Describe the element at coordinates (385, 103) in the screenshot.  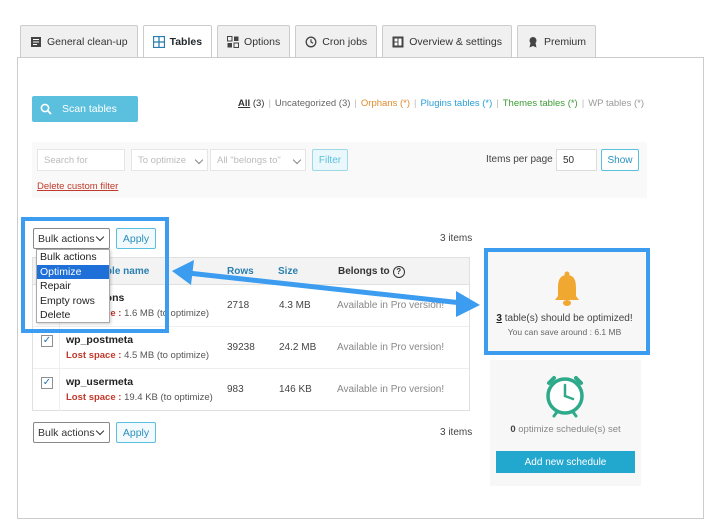
I see `filter-orphans-link: Orphans (*)` at that location.